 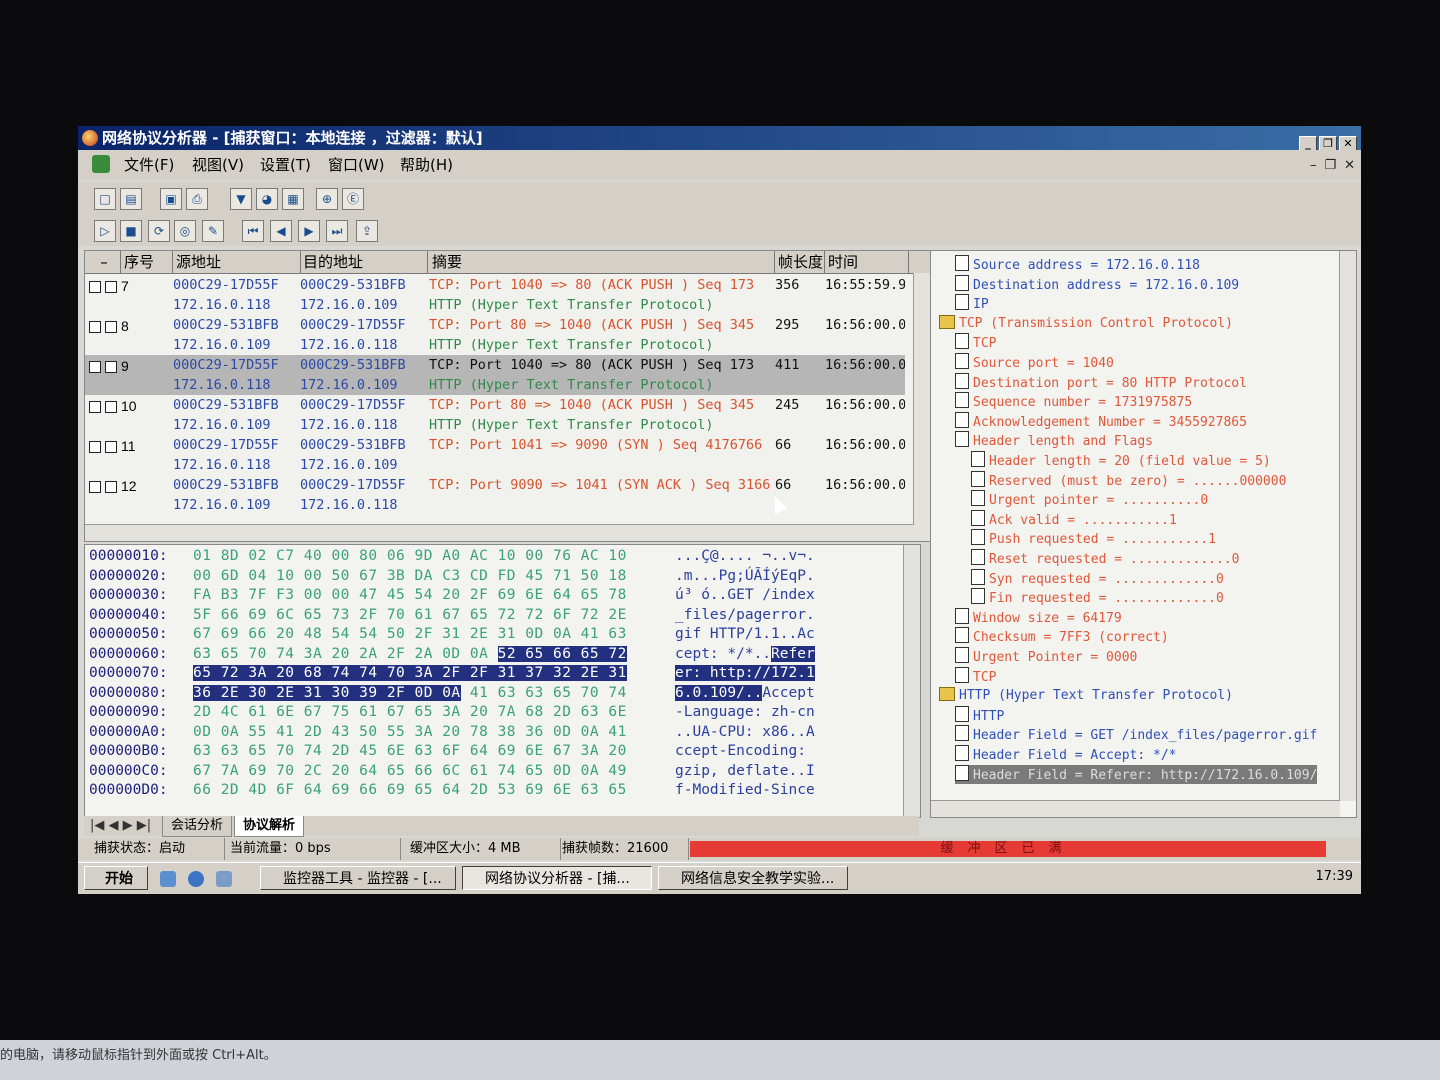 What do you see at coordinates (149, 165) in the screenshot?
I see `menu-file: 文件(F)` at bounding box center [149, 165].